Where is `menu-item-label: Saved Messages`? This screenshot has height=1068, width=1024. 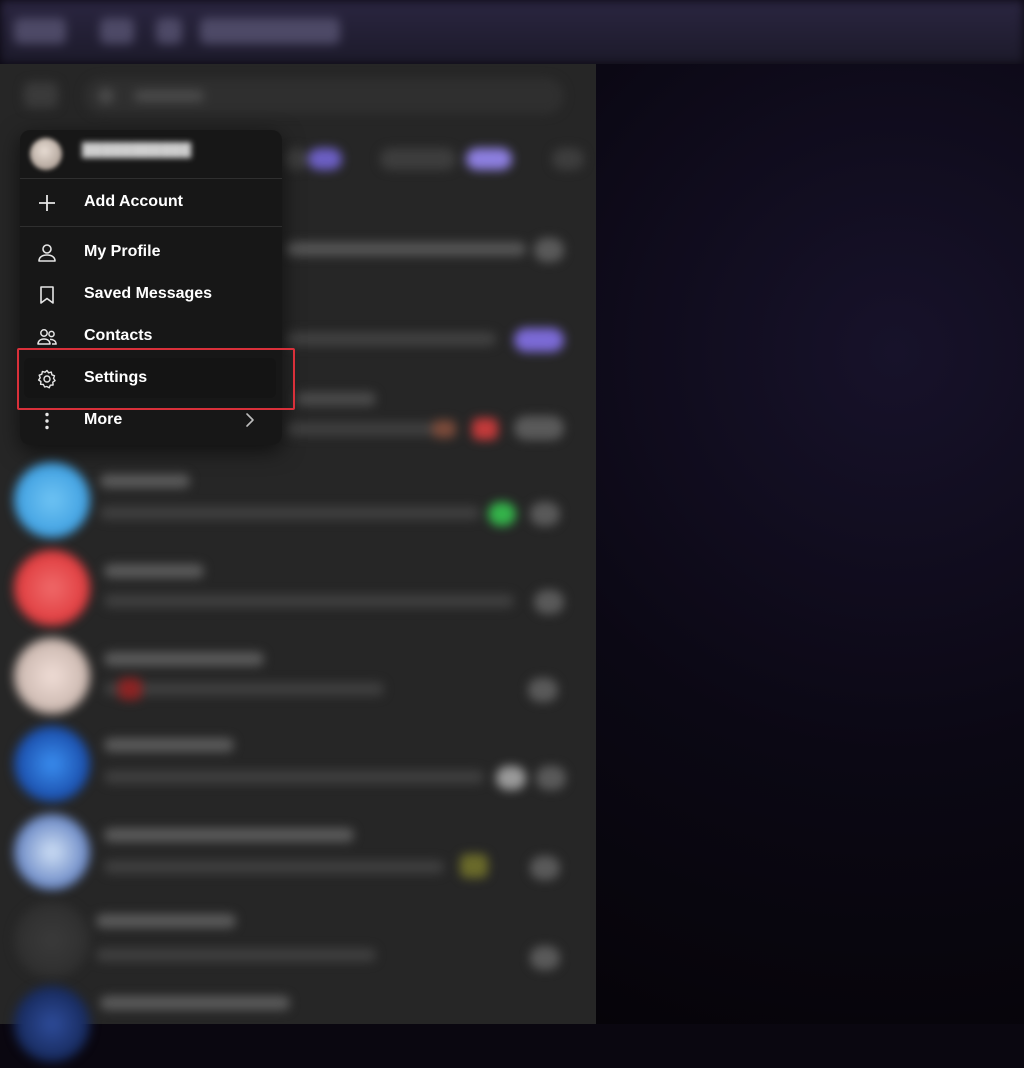 menu-item-label: Saved Messages is located at coordinates (148, 293).